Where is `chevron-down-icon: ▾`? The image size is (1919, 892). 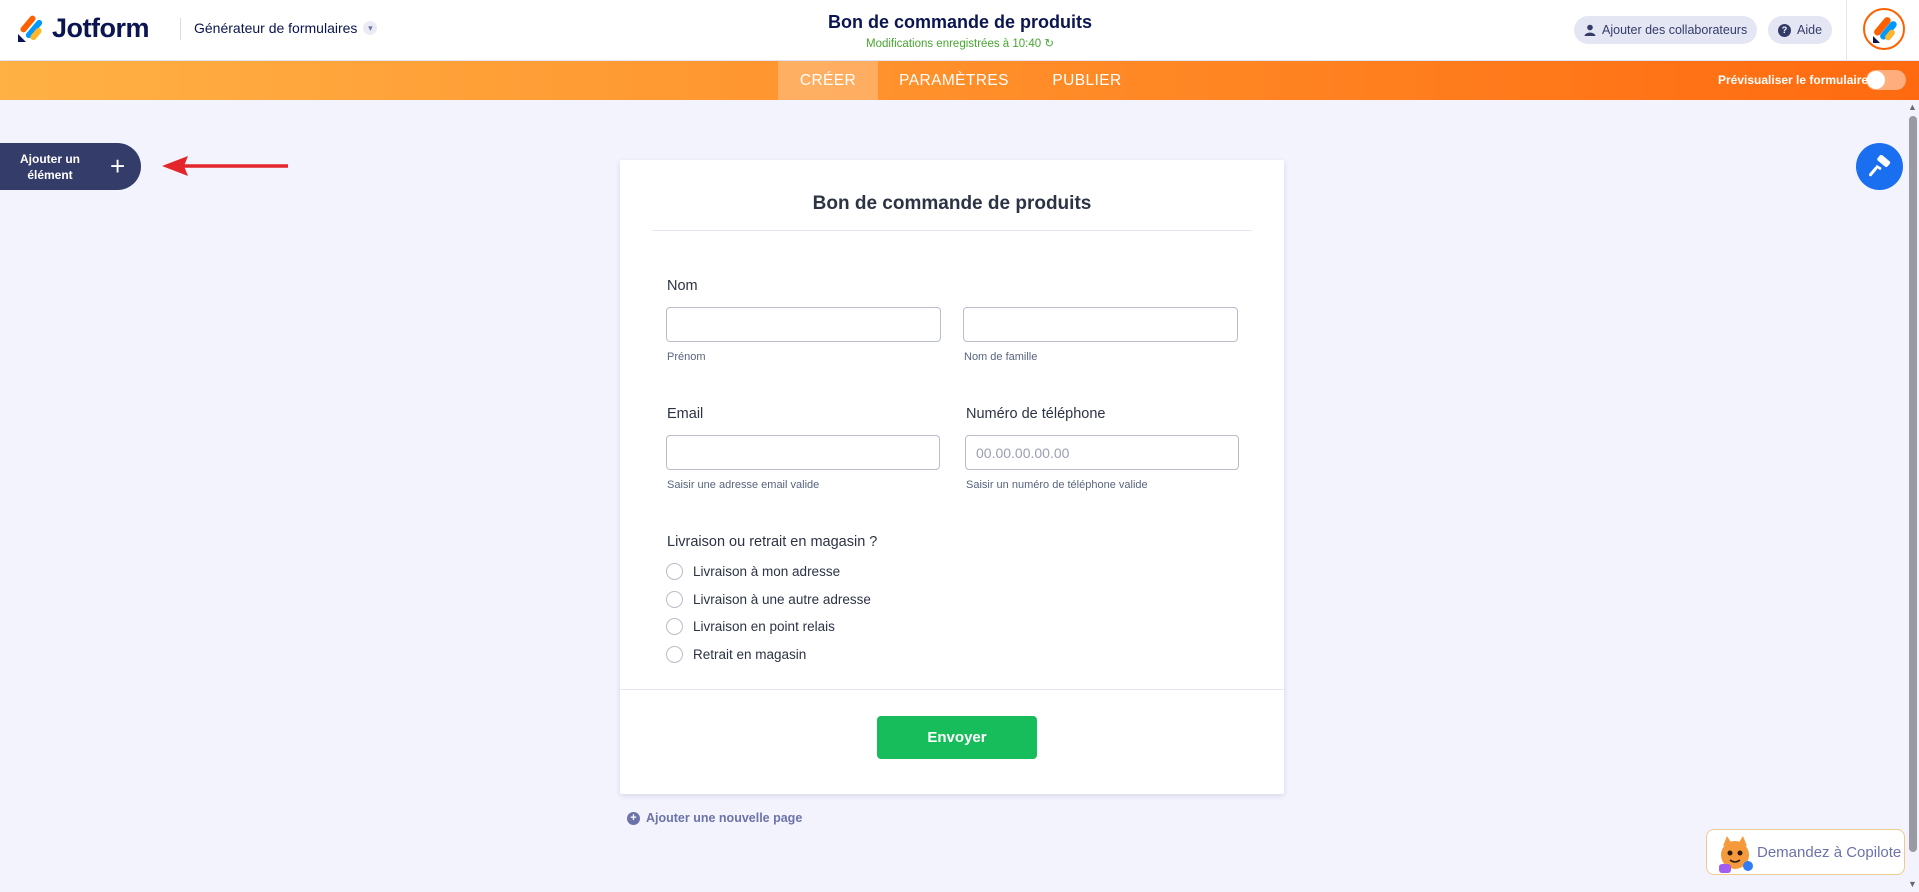
chevron-down-icon: ▾ is located at coordinates (370, 28).